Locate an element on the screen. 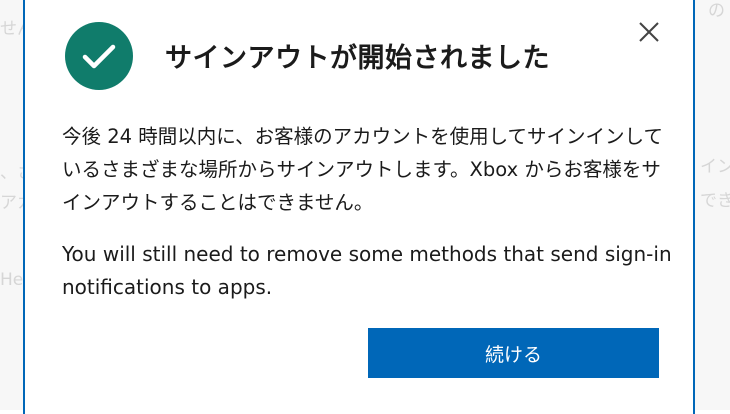  continue-button: 続ける is located at coordinates (513, 353).